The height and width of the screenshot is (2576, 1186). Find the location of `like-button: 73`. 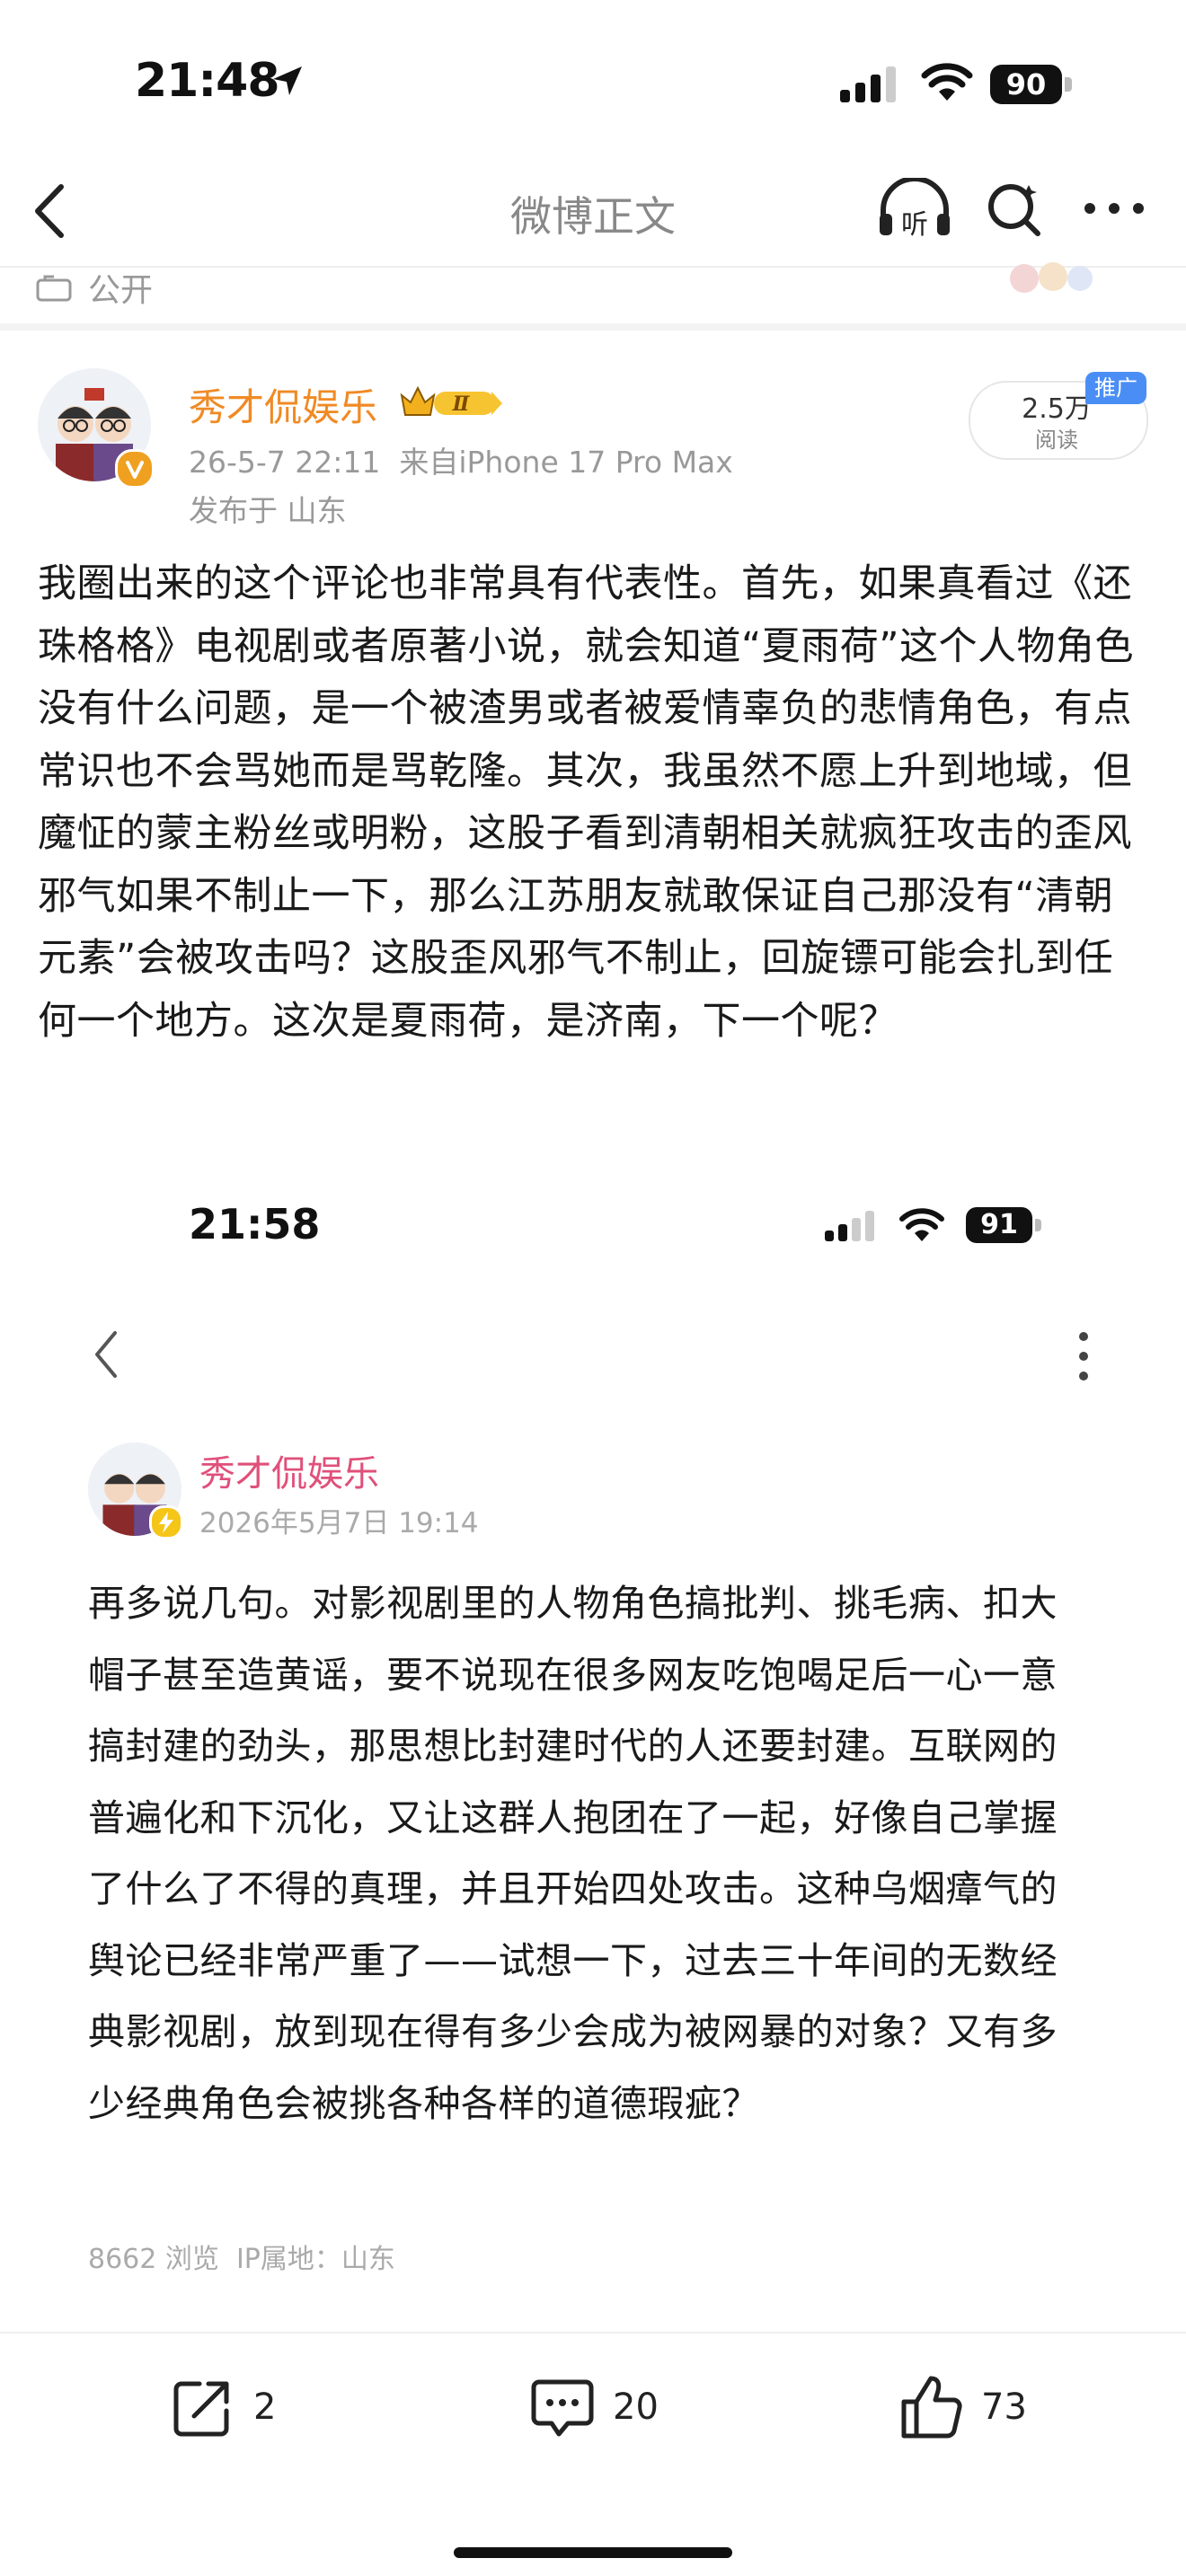

like-button: 73 is located at coordinates (961, 2407).